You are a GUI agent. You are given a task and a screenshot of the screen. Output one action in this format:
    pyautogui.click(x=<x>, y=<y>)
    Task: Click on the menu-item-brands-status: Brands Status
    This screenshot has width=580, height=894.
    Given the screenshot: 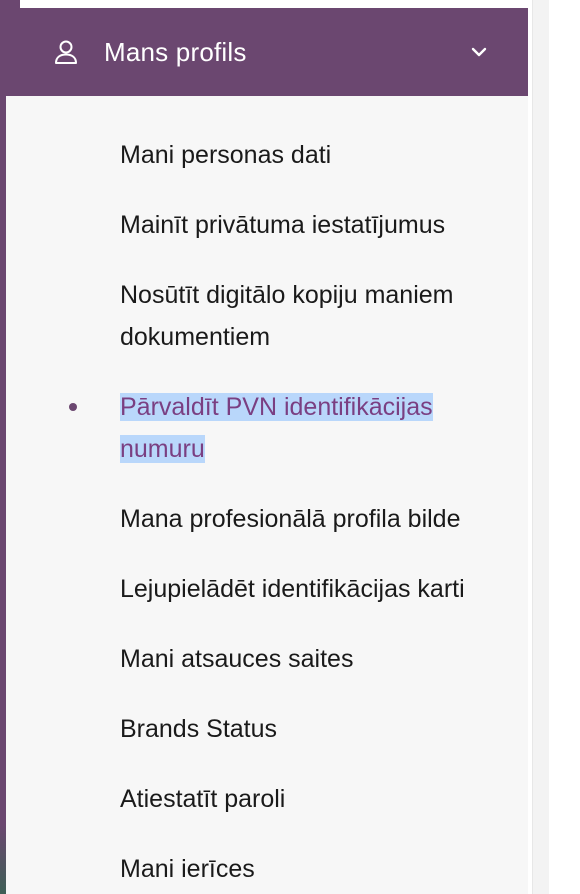 What is the action you would take?
    pyautogui.click(x=315, y=729)
    